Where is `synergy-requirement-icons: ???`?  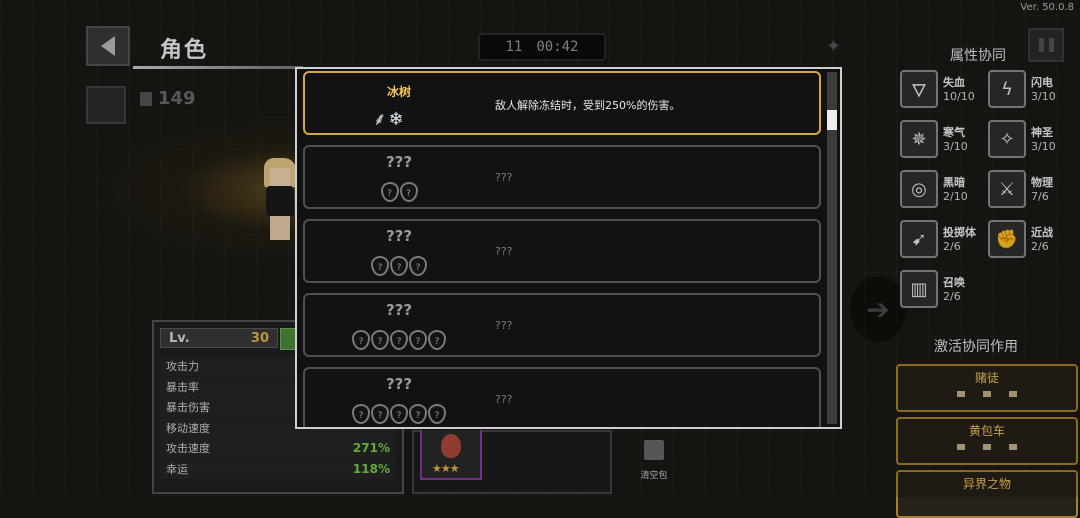 synergy-requirement-icons: ??? is located at coordinates (399, 265).